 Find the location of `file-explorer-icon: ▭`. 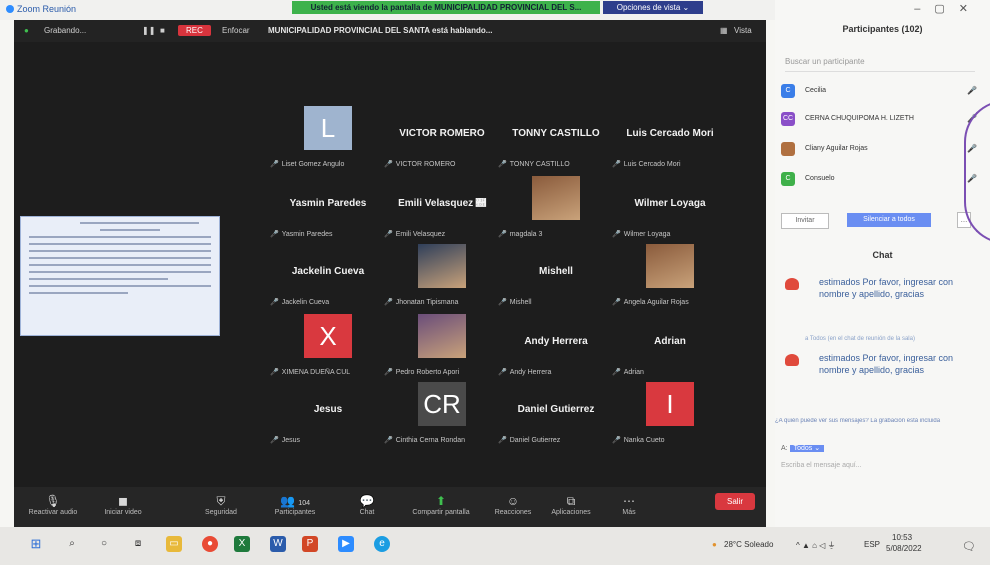

file-explorer-icon: ▭ is located at coordinates (174, 544).